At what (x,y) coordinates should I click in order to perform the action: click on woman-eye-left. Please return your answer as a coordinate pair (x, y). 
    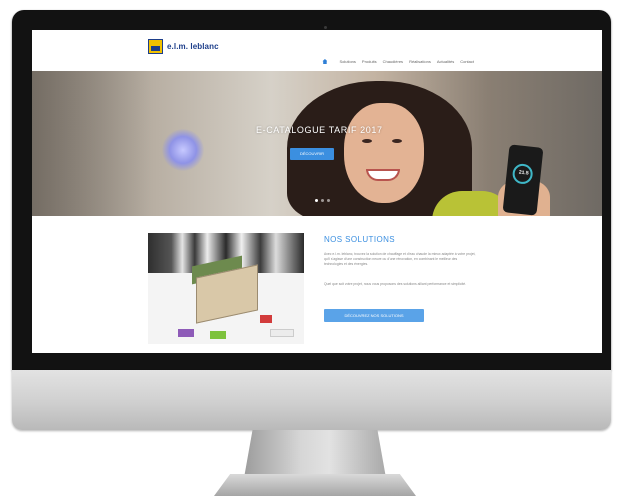
    Looking at the image, I should click on (367, 141).